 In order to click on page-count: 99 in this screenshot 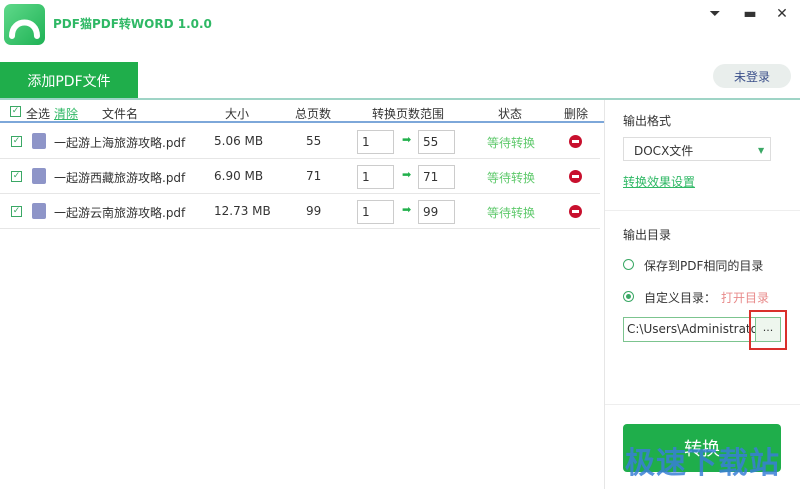, I will do `click(314, 211)`.